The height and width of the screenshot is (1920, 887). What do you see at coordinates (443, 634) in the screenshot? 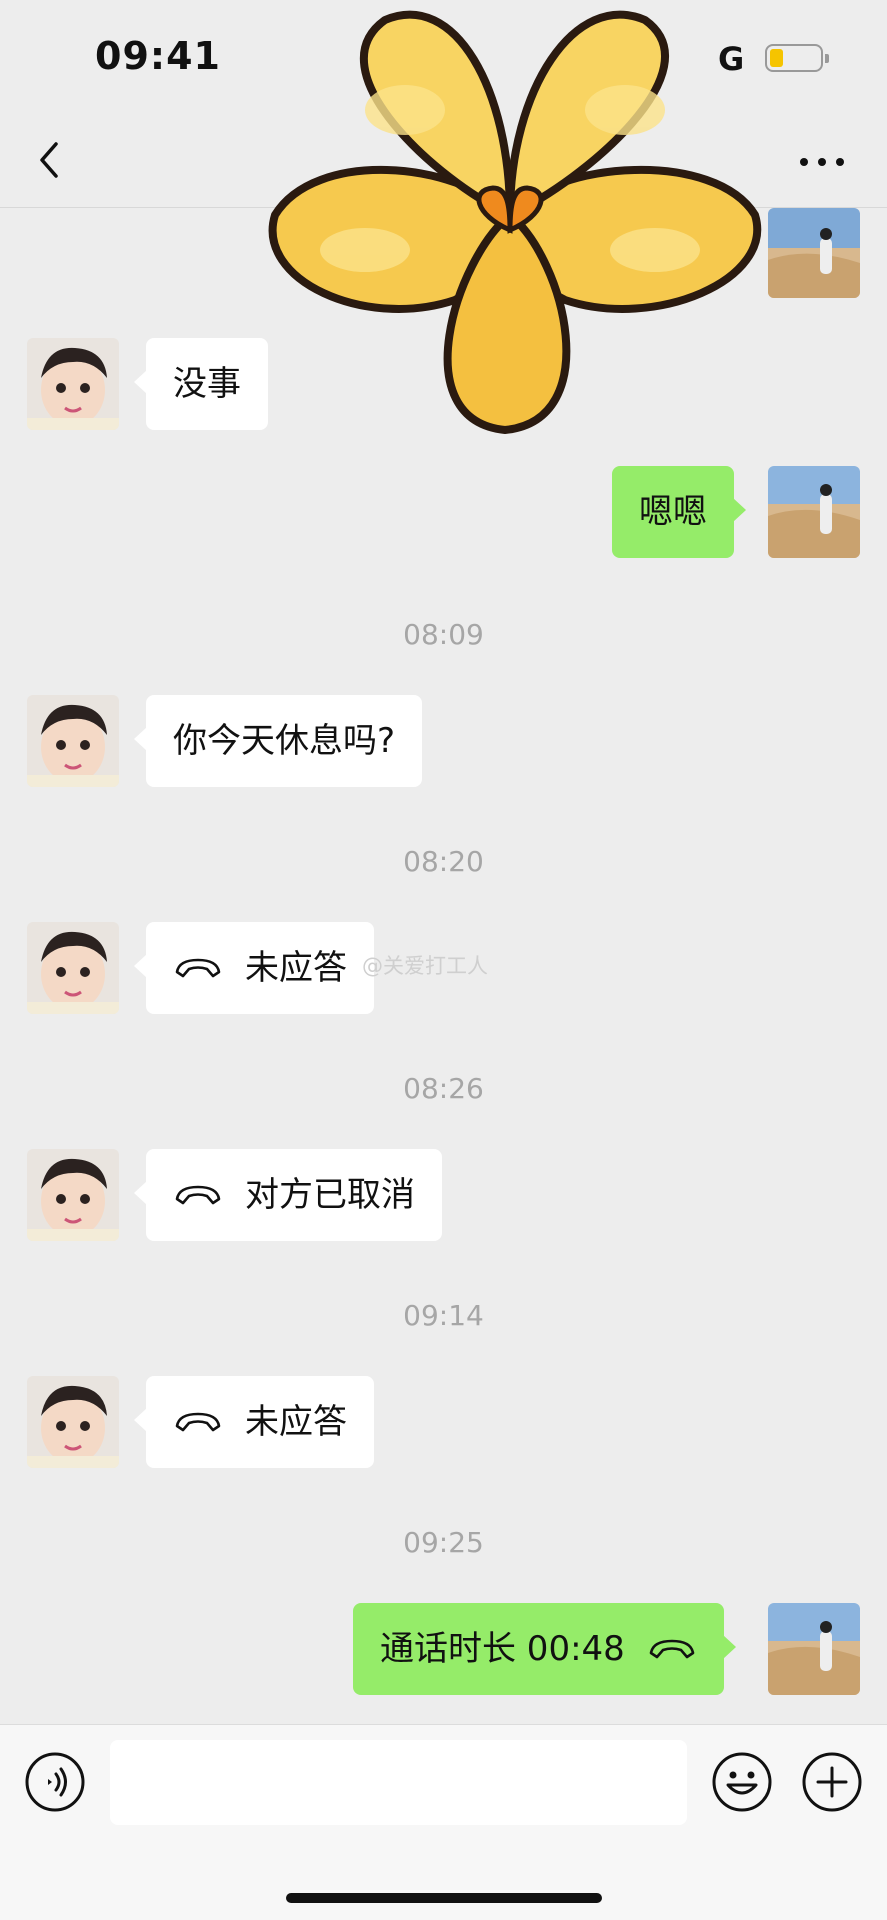
I see `timestamp: 08:09` at bounding box center [443, 634].